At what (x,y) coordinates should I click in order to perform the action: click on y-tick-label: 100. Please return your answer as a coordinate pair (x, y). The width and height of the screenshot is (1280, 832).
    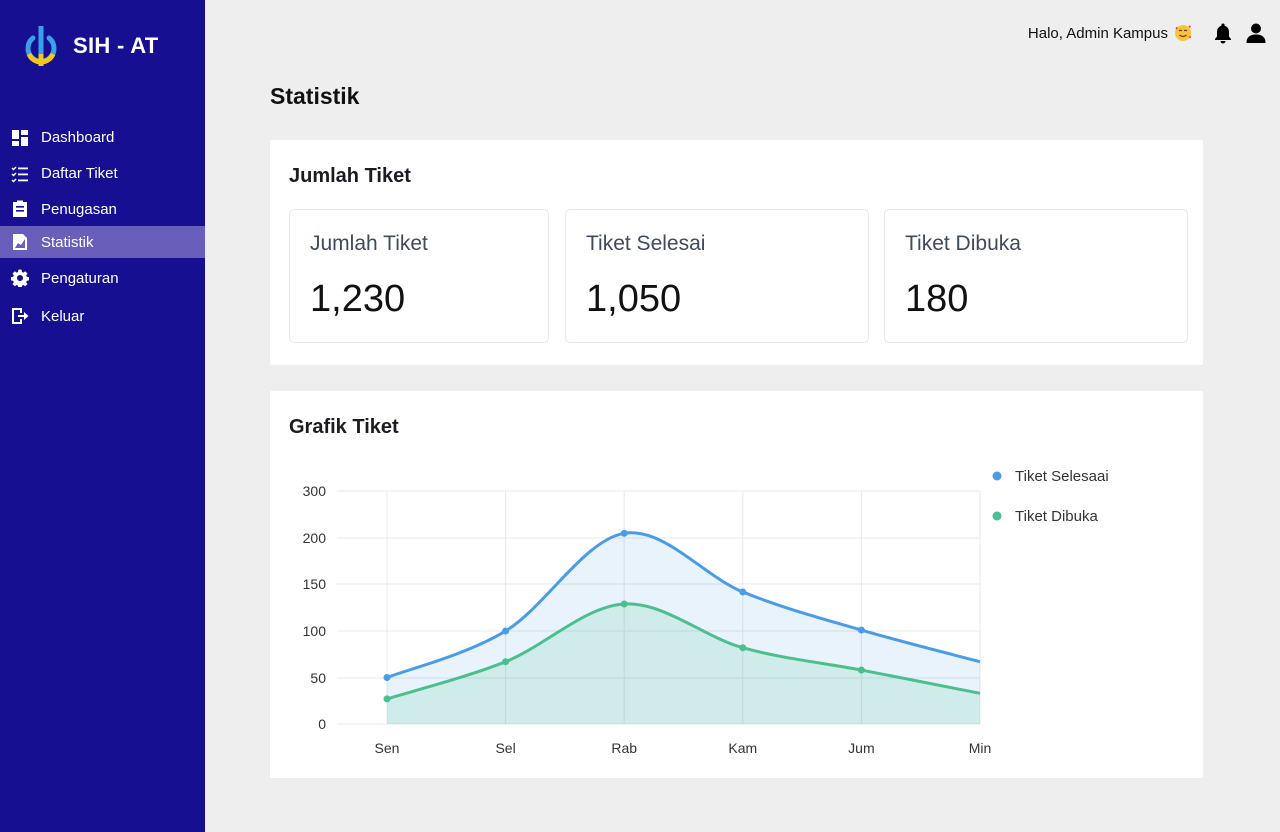
    Looking at the image, I should click on (315, 631).